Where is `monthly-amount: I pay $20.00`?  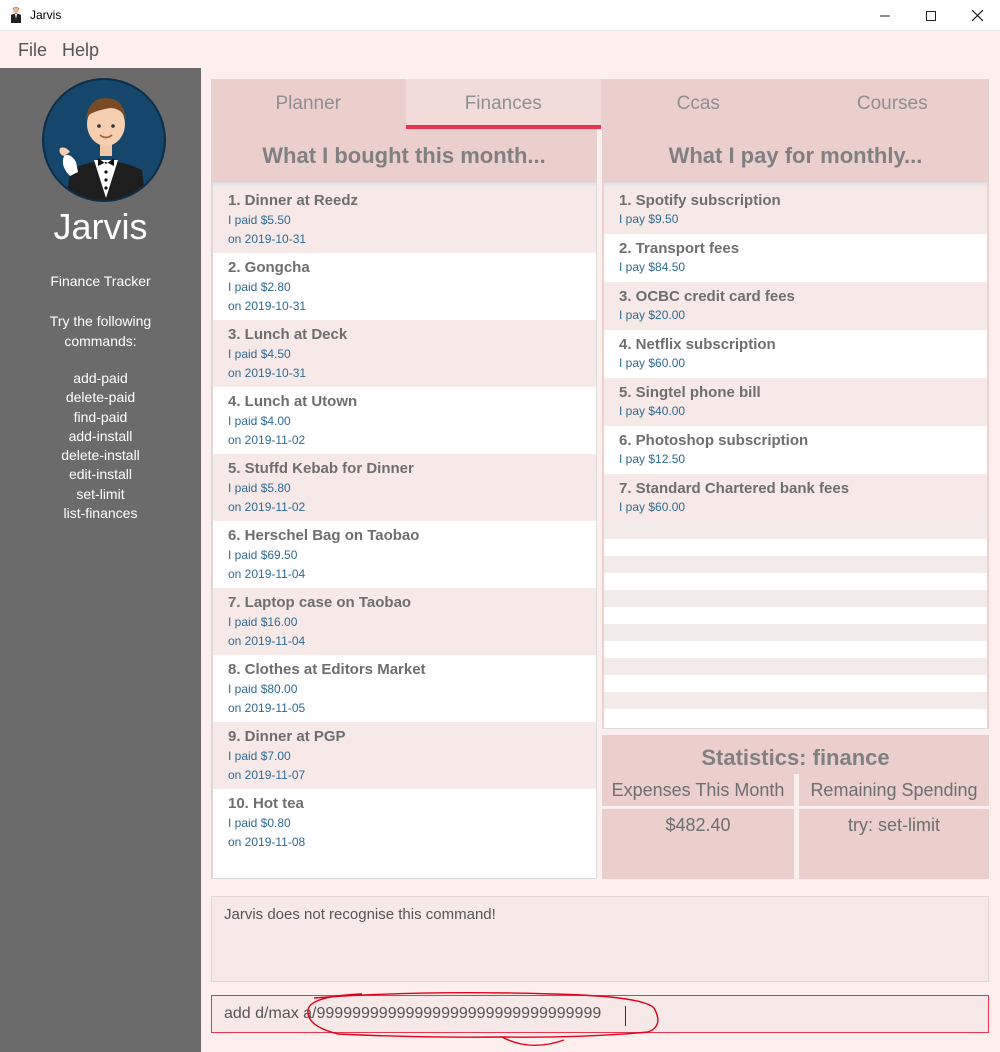
monthly-amount: I pay $20.00 is located at coordinates (652, 315).